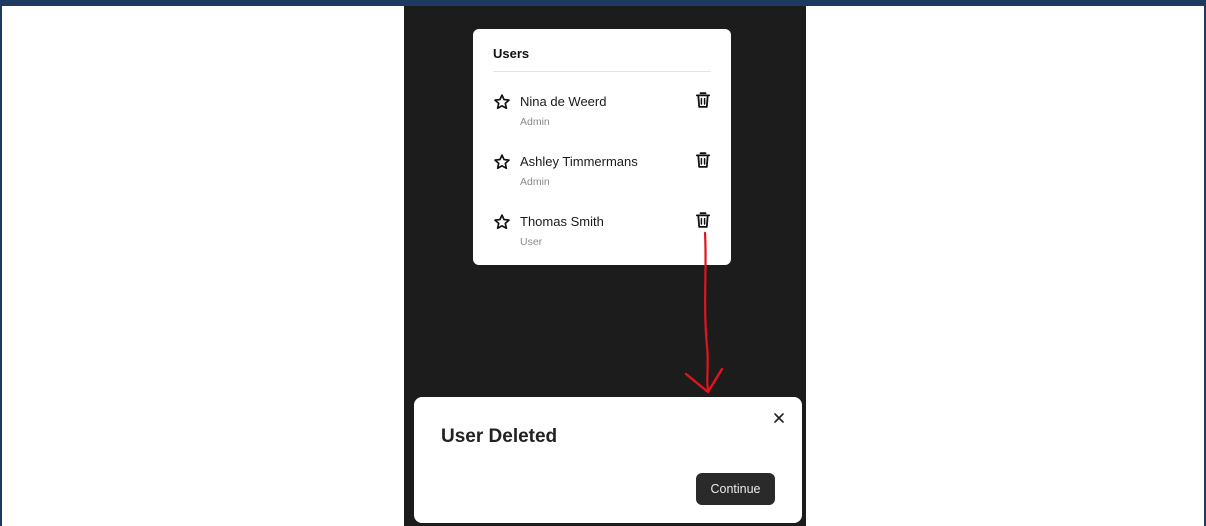 This screenshot has height=526, width=1206. What do you see at coordinates (531, 242) in the screenshot?
I see `user-role: User` at bounding box center [531, 242].